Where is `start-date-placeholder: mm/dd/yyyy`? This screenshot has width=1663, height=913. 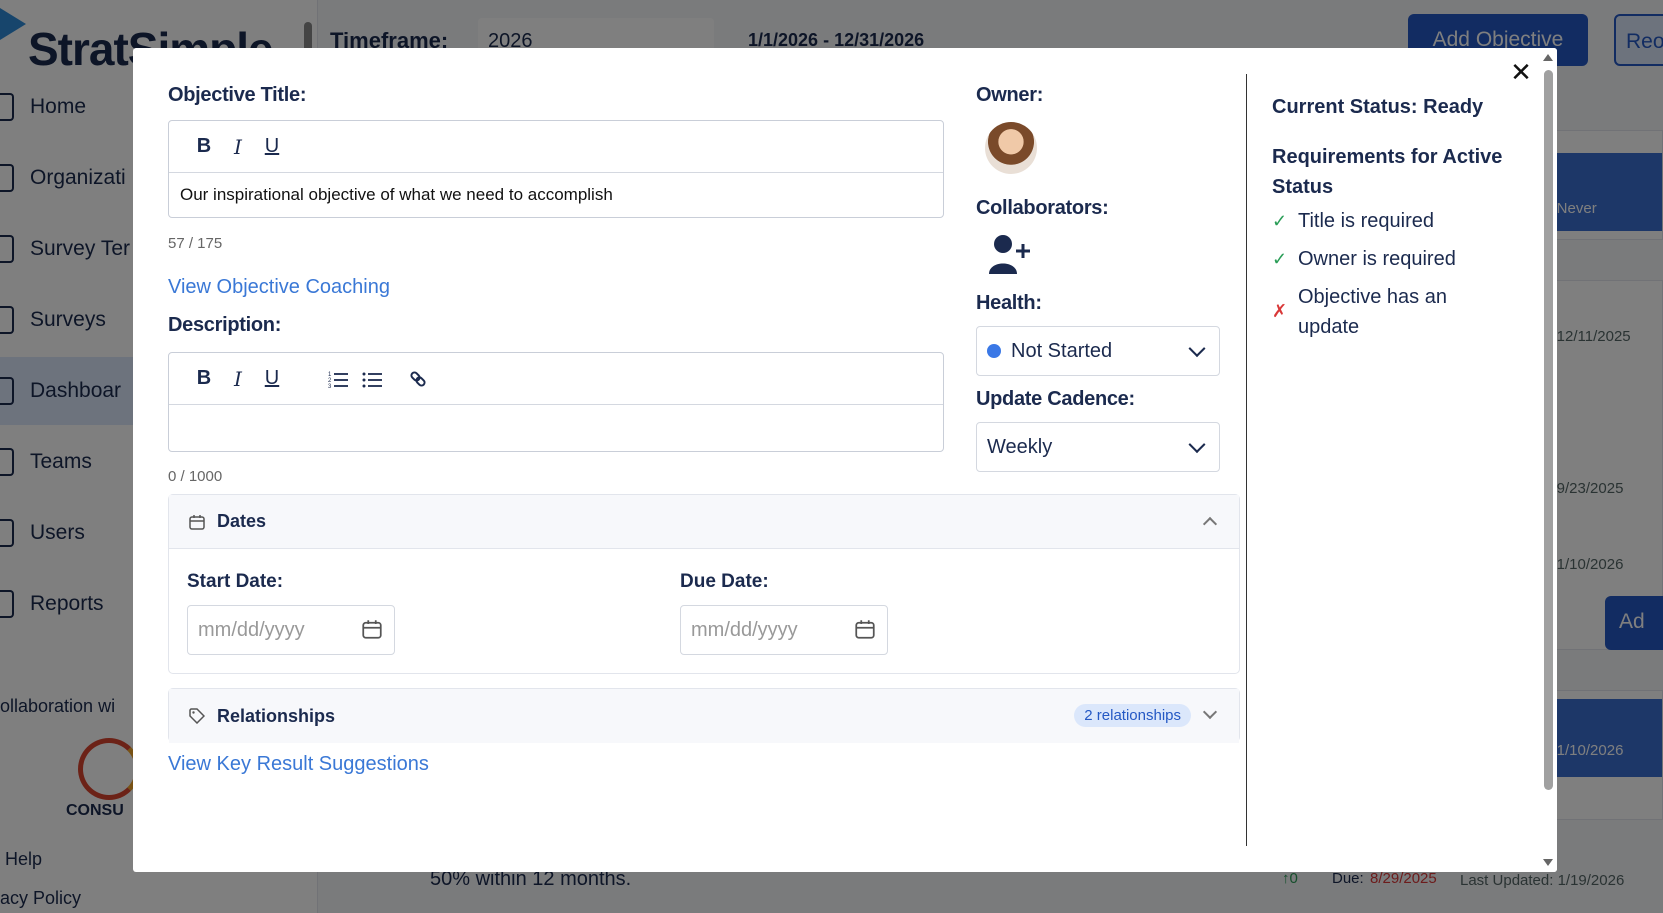
start-date-placeholder: mm/dd/yyyy is located at coordinates (251, 630).